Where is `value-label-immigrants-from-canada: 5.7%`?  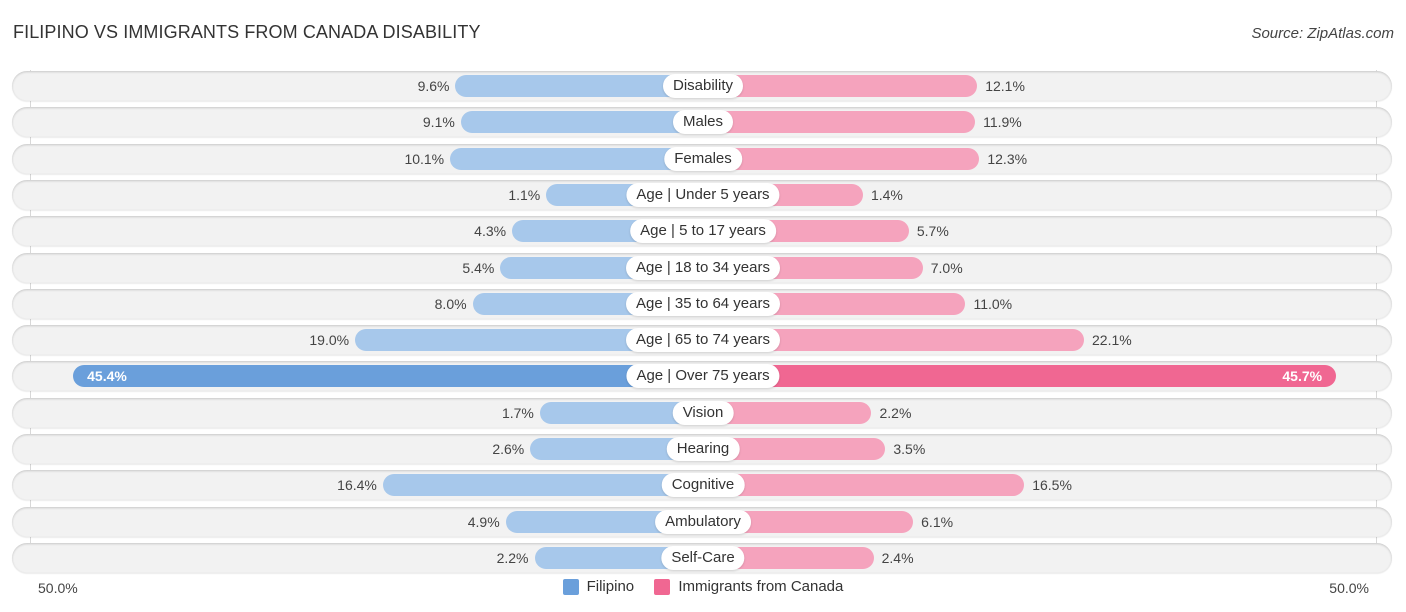
value-label-immigrants-from-canada: 5.7% is located at coordinates (932, 231).